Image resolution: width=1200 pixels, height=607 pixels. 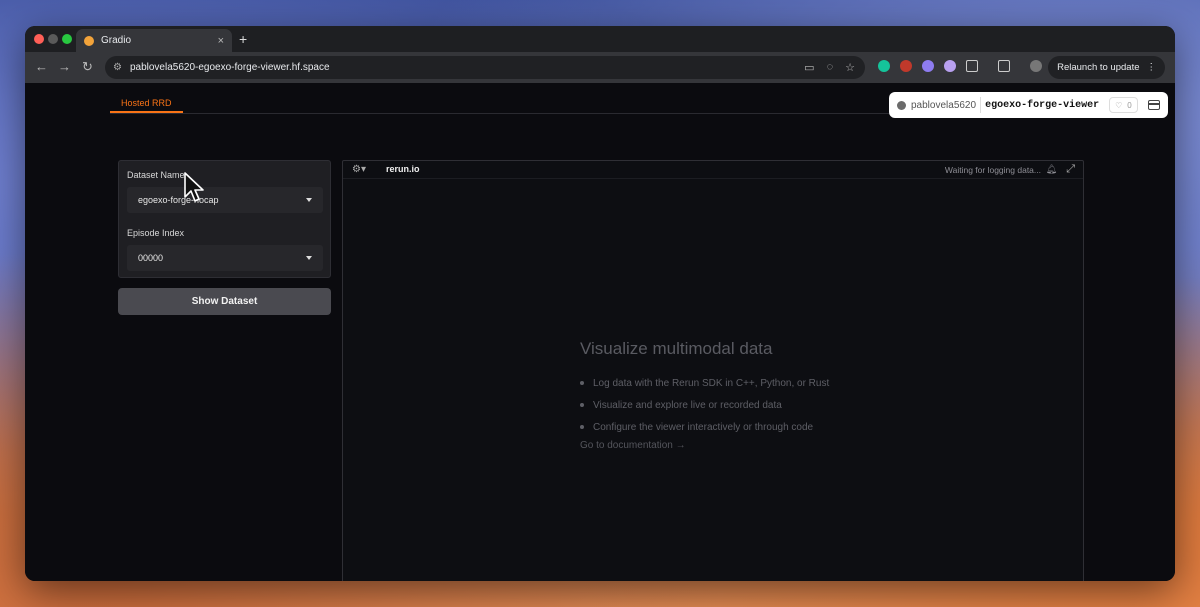 I want to click on hf-space-badge: pablovela5620 egoexo-forge-viewer ♡ 0, so click(x=1028, y=105).